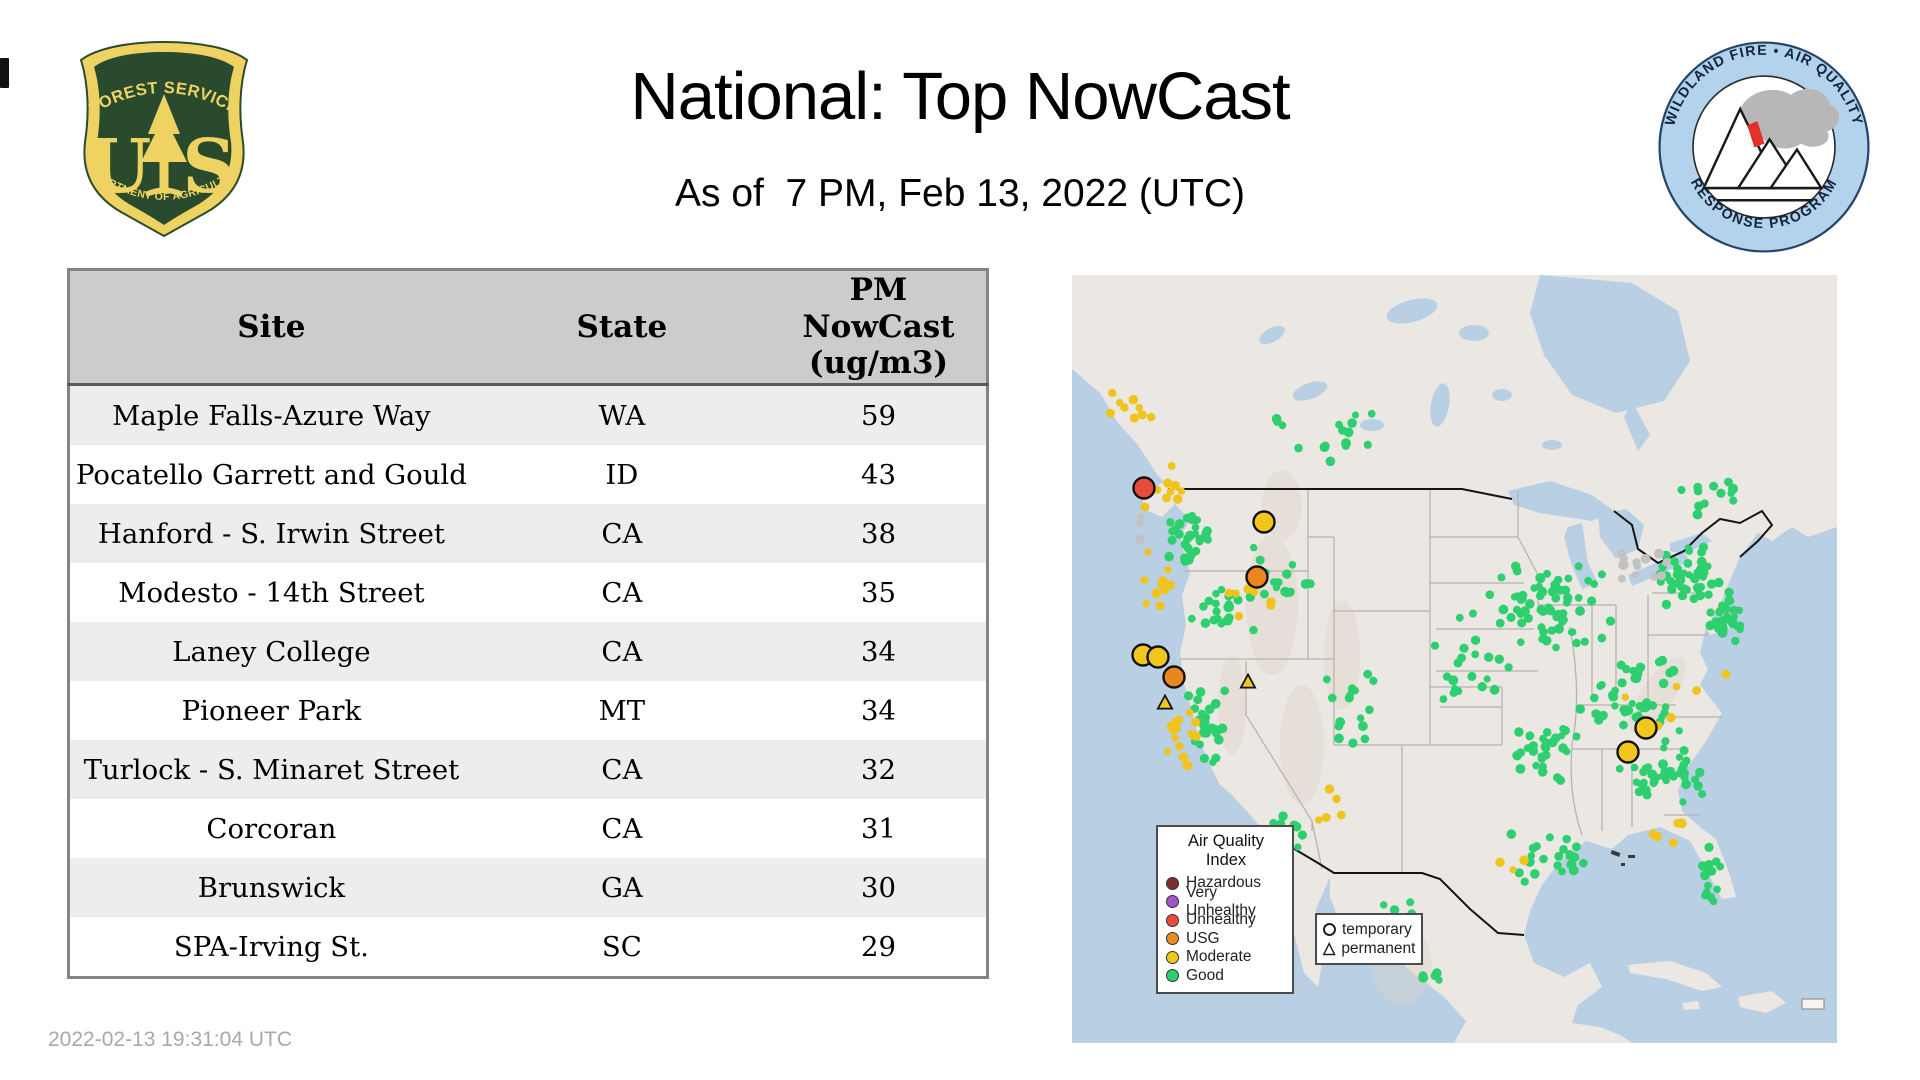  What do you see at coordinates (1329, 948) in the screenshot?
I see `permanent-triangle-icon: △` at bounding box center [1329, 948].